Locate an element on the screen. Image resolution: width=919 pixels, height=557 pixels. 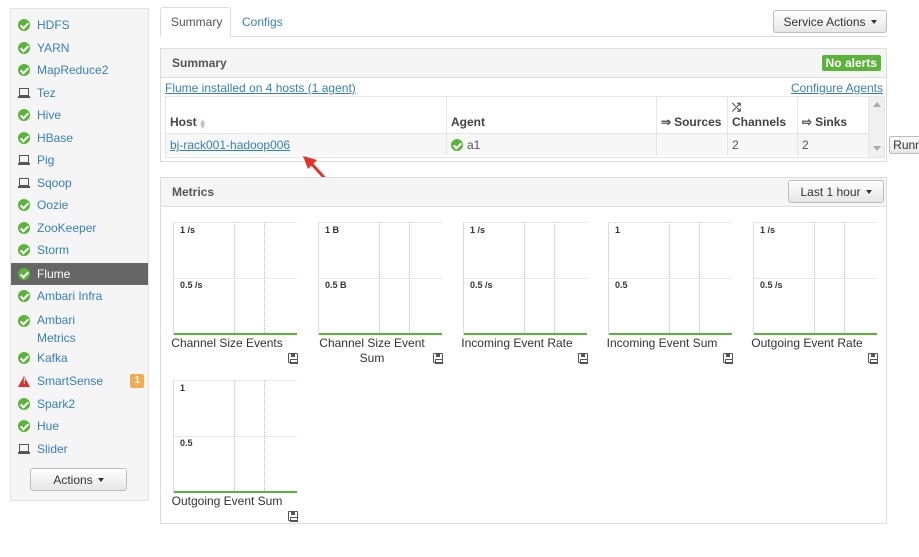
sidebar-item-spark2: Spark2 is located at coordinates (79, 404).